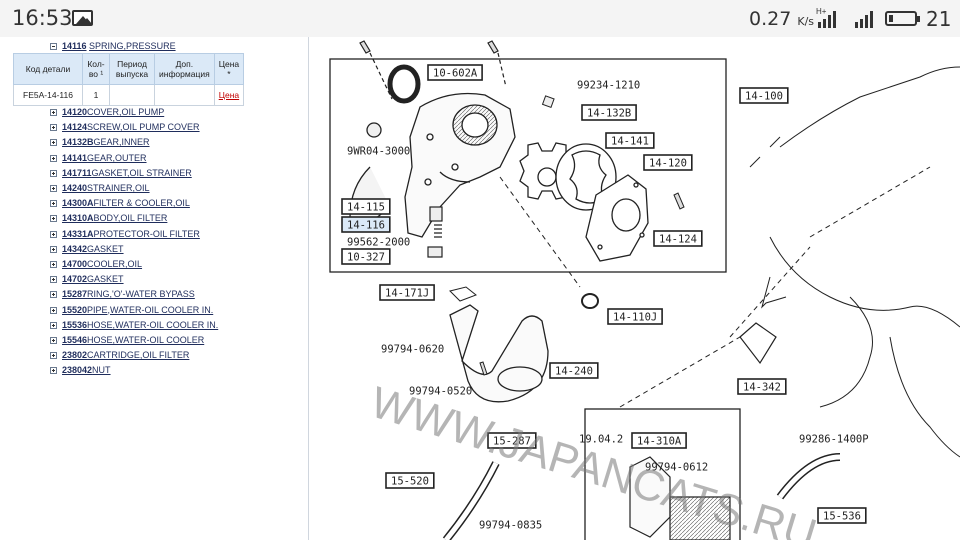  I want to click on tree-item-14124: 14124 SCREW,OIL PUMP COVER, so click(134, 127).